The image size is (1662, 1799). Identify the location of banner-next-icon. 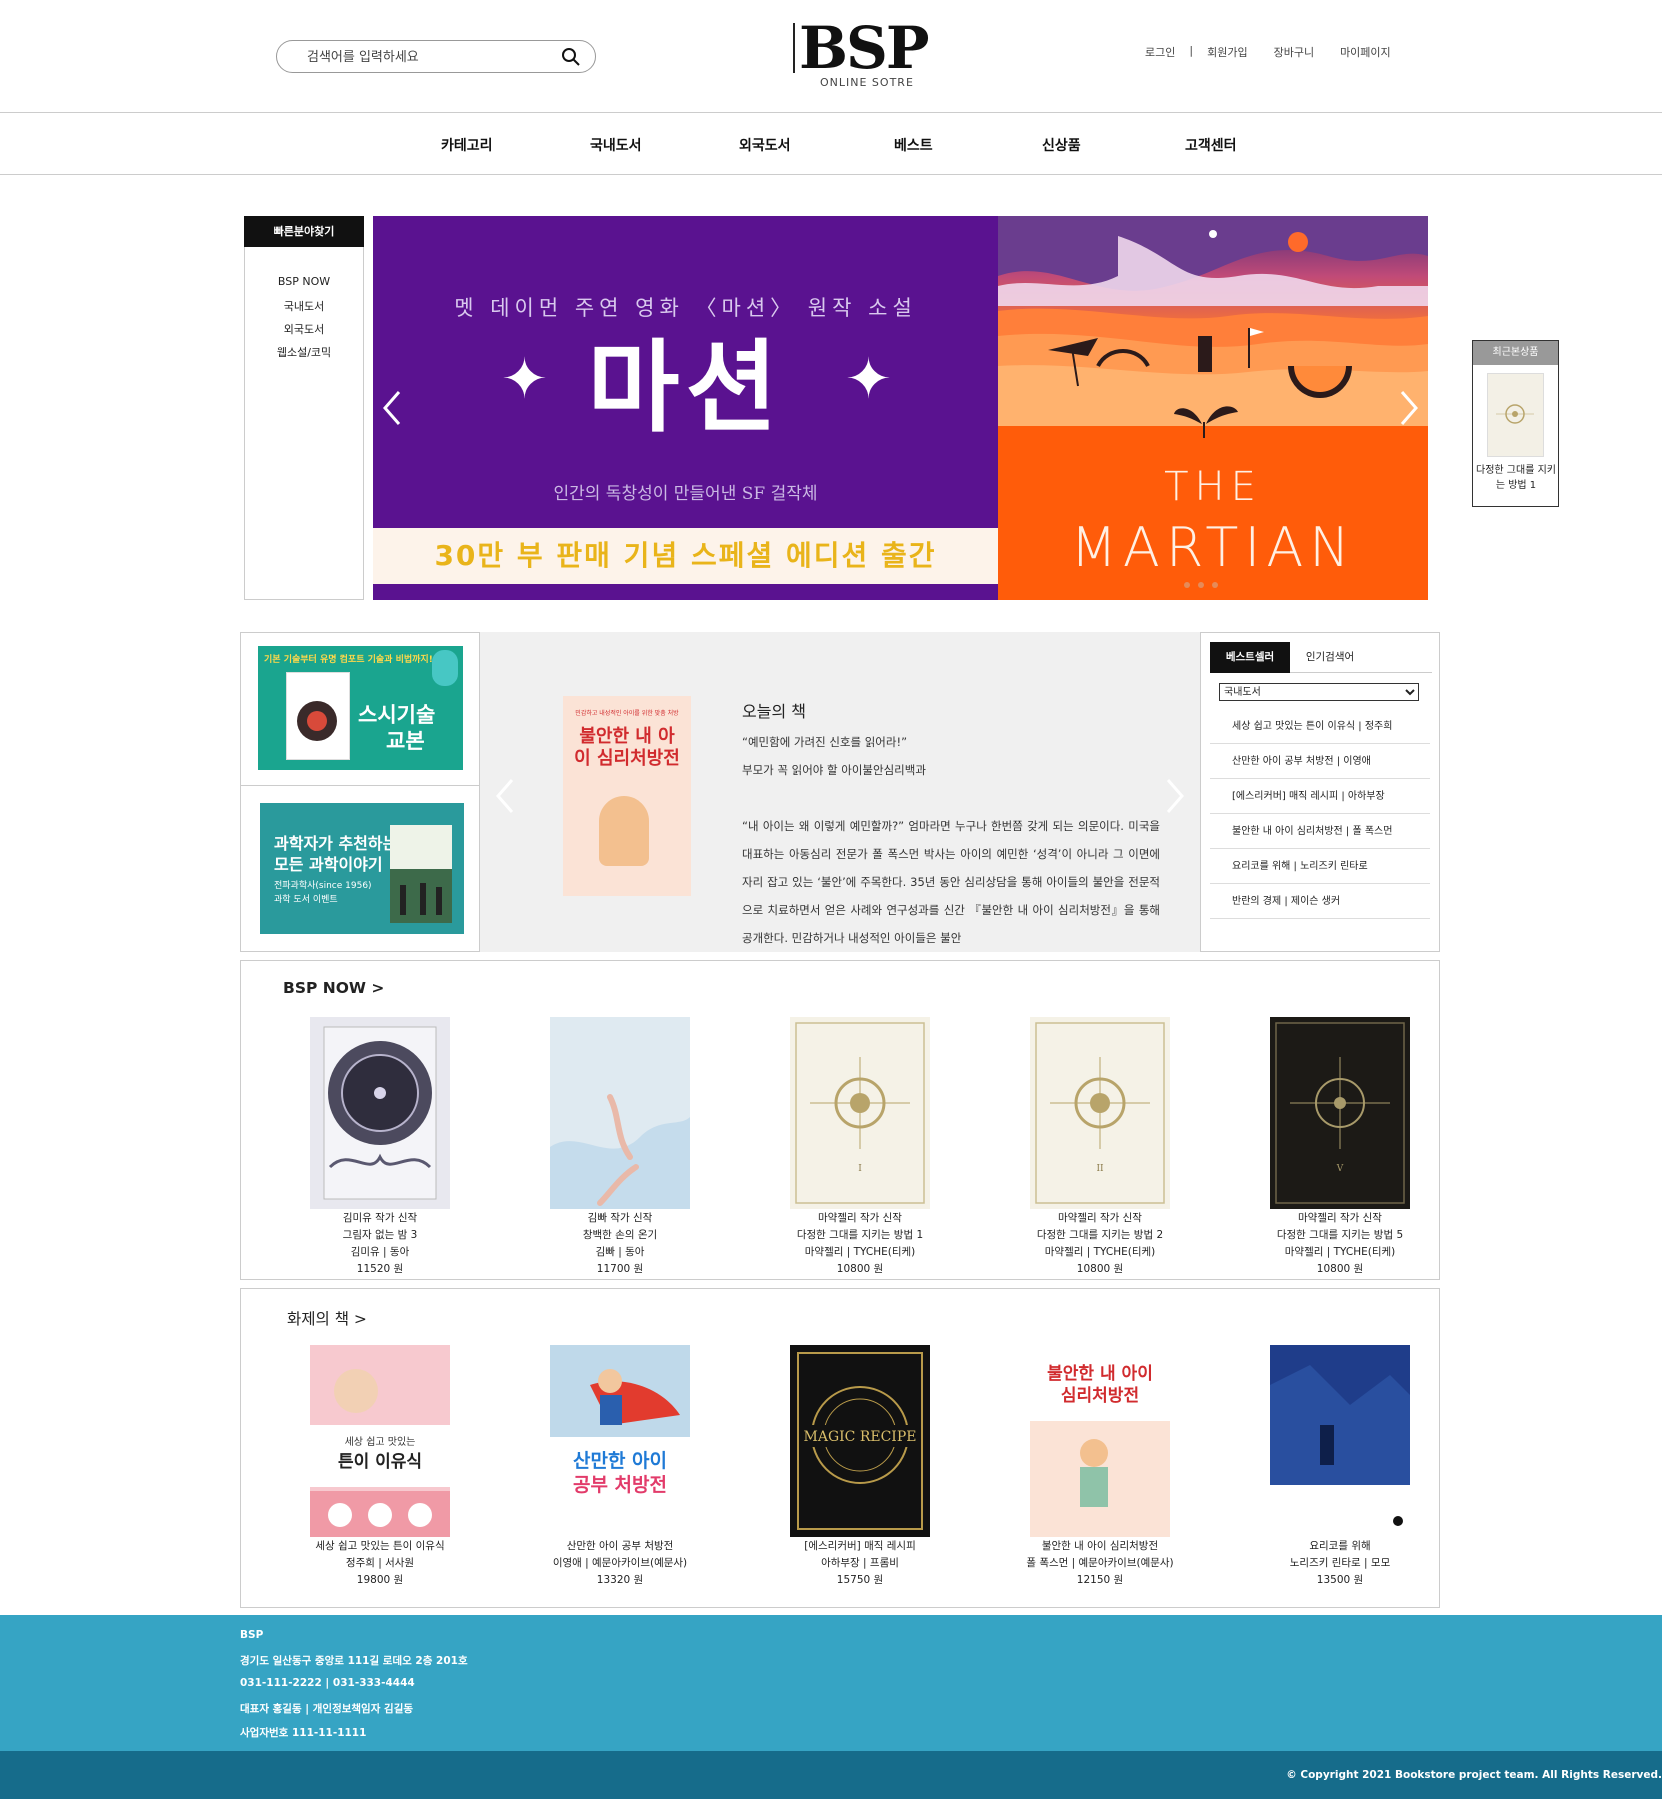
(1409, 408).